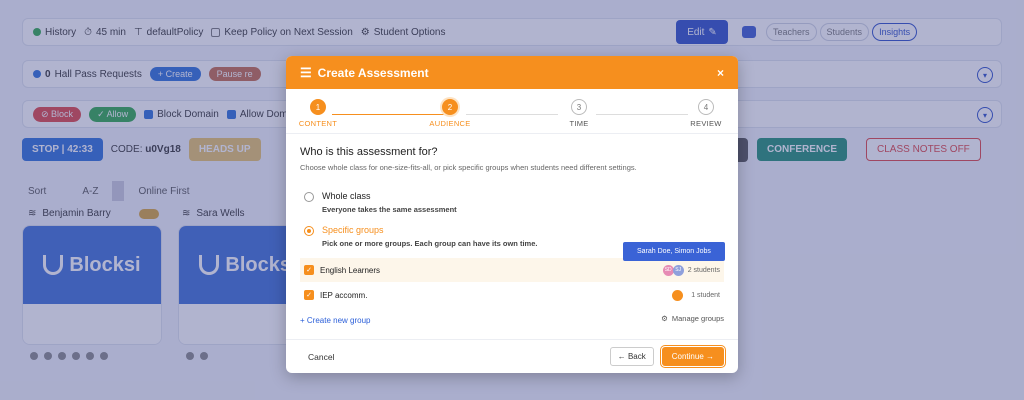 Image resolution: width=1024 pixels, height=400 pixels. I want to click on step-review: 4 REVIEW, so click(706, 113).